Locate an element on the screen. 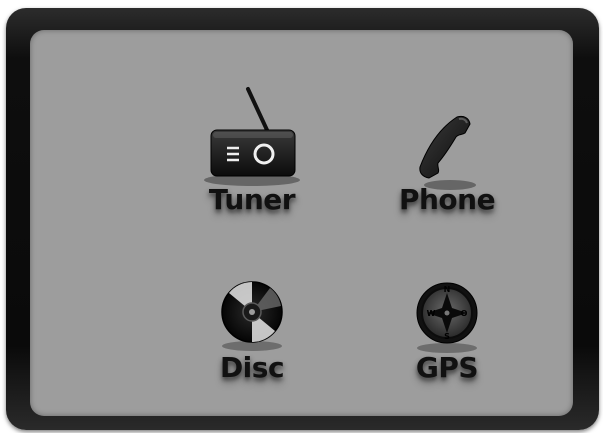 The image size is (603, 433). compass-north-letter: N is located at coordinates (447, 289).